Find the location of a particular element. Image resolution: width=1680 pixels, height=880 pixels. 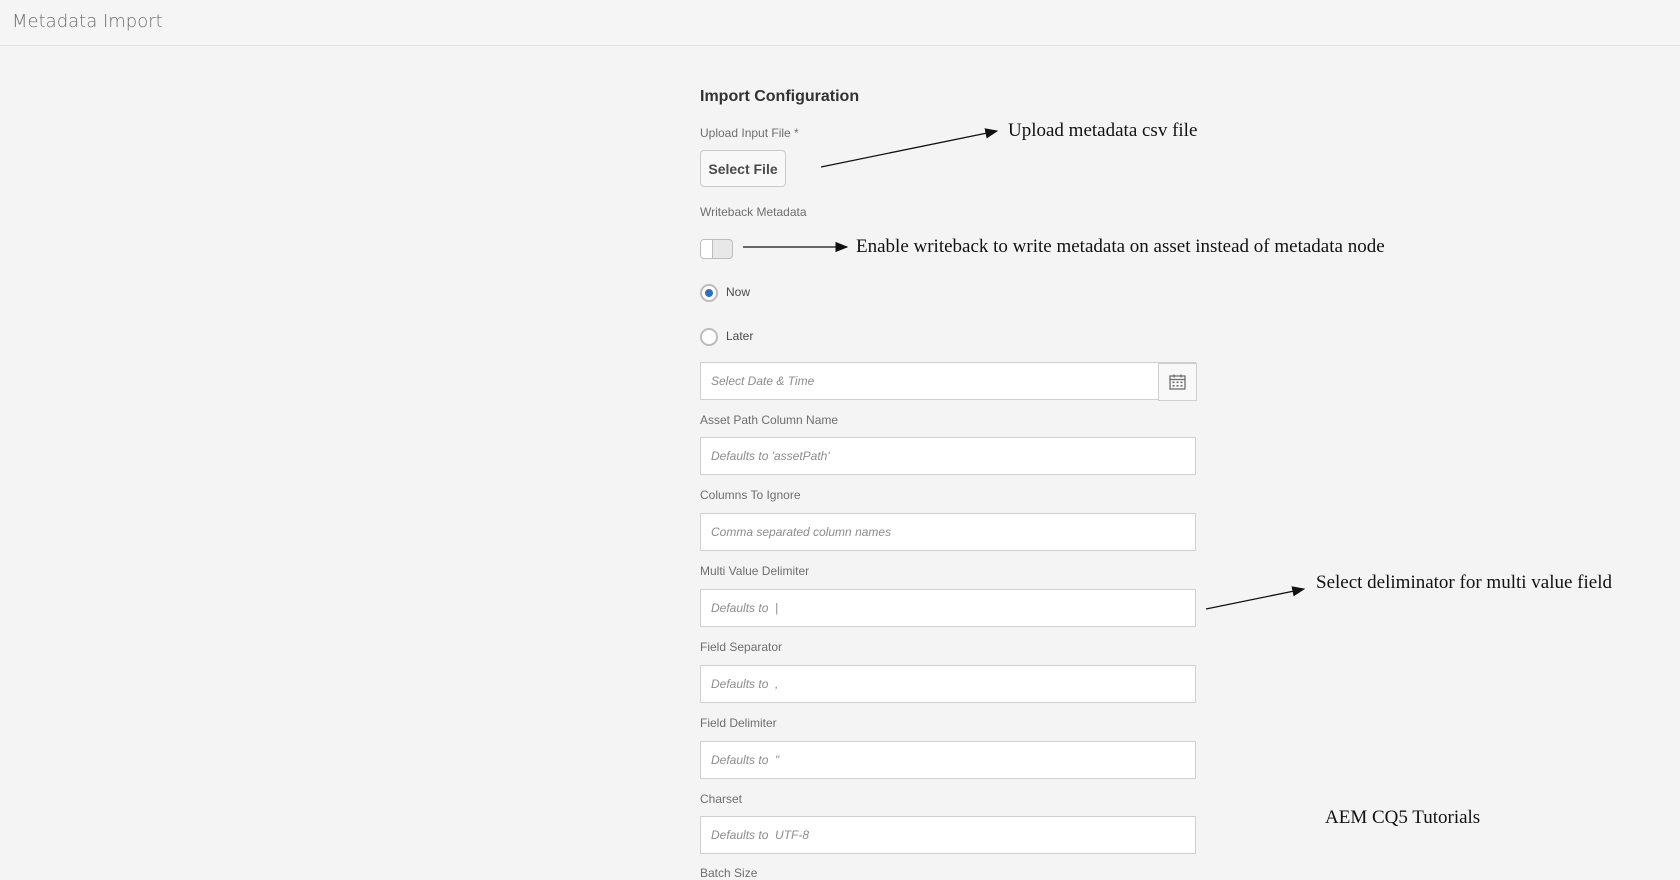

watermark-text: AEM CQ5 Tutorials is located at coordinates (1403, 817).